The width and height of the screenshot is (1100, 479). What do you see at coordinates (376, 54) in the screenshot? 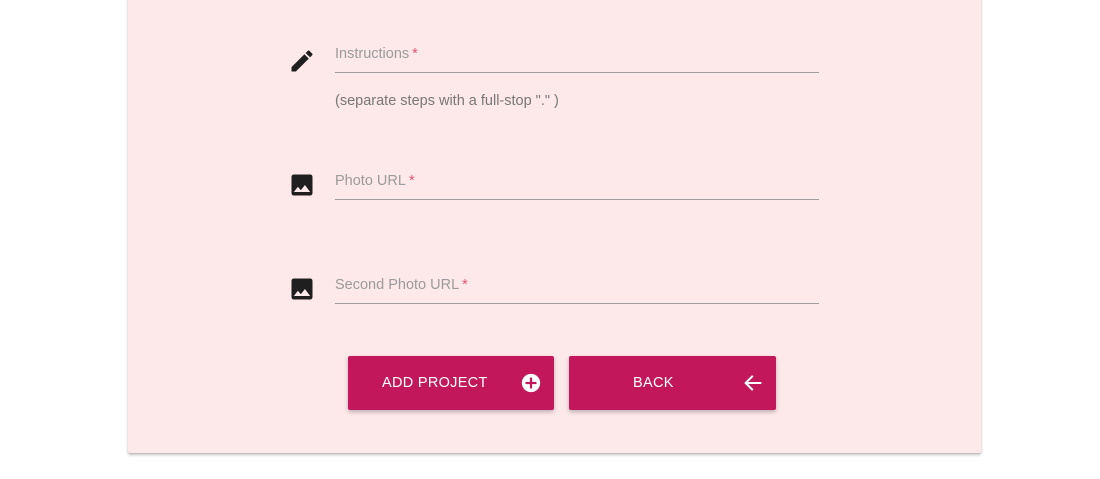
I see `instructions-label: Instructions *` at bounding box center [376, 54].